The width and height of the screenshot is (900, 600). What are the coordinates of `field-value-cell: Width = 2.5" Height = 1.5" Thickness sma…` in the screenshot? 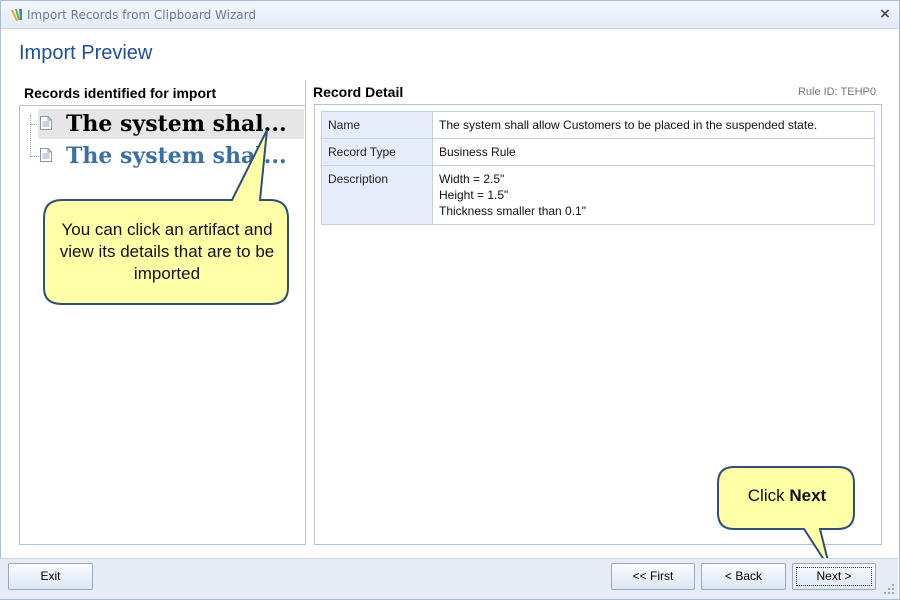 It's located at (653, 195).